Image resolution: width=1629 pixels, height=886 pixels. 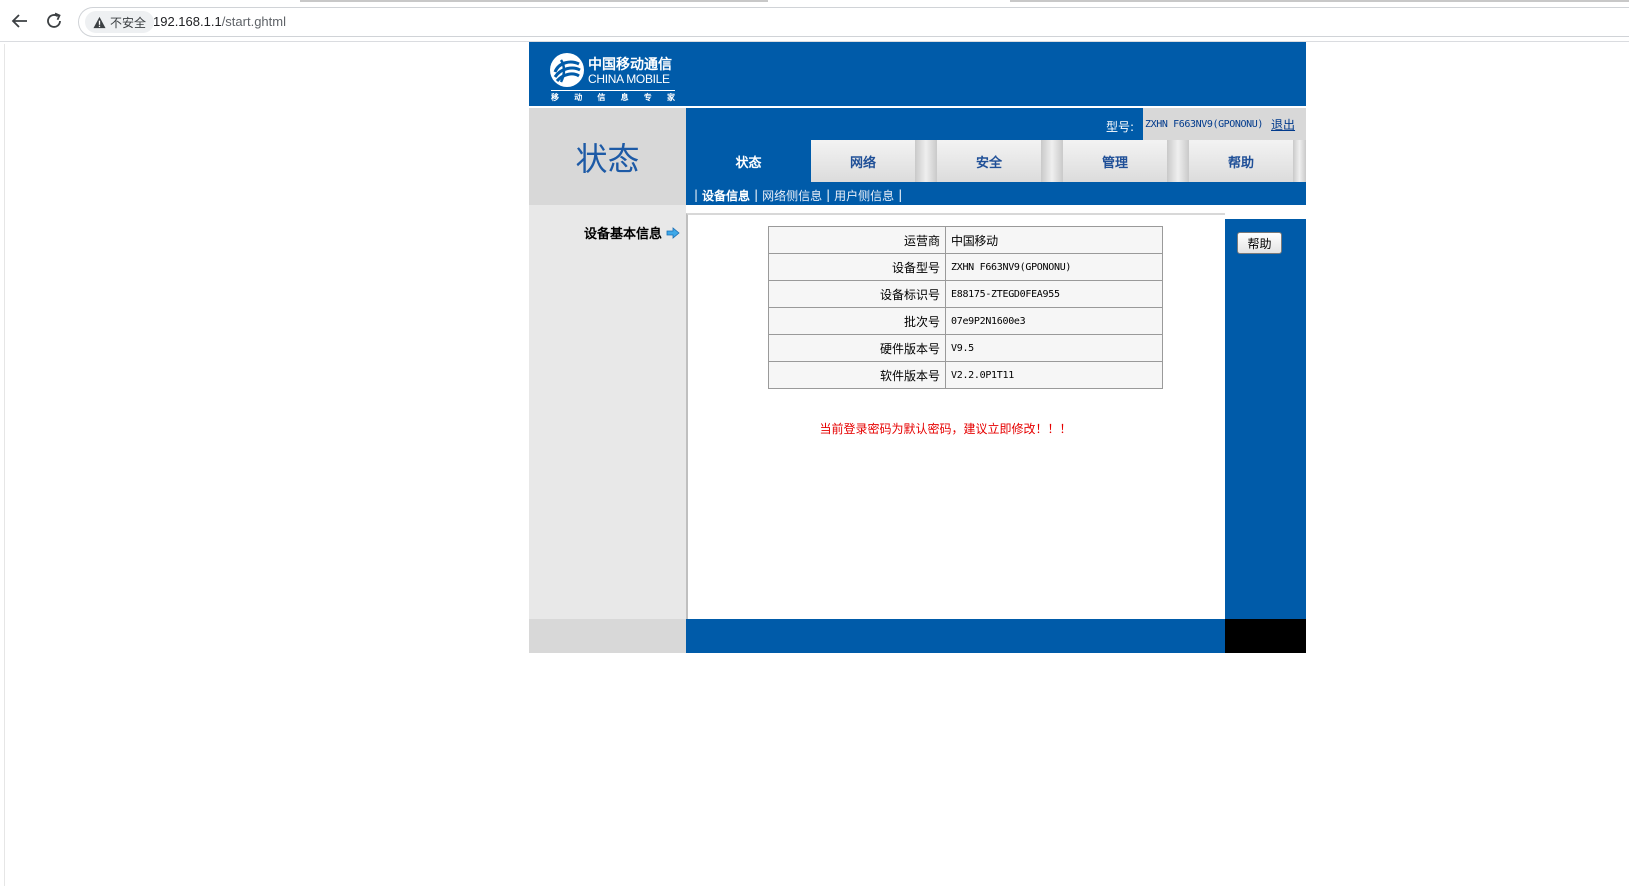 What do you see at coordinates (613, 96) in the screenshot?
I see `brand-slogan: 移 动 信 息 专 家` at bounding box center [613, 96].